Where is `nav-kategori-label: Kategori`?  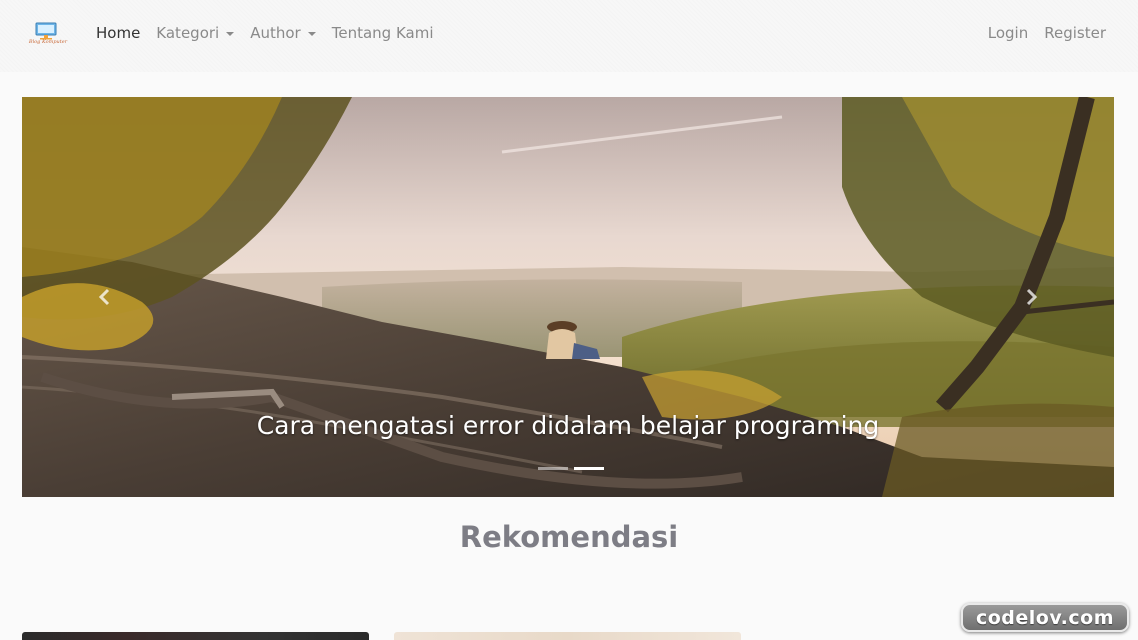
nav-kategori-label: Kategori is located at coordinates (188, 33).